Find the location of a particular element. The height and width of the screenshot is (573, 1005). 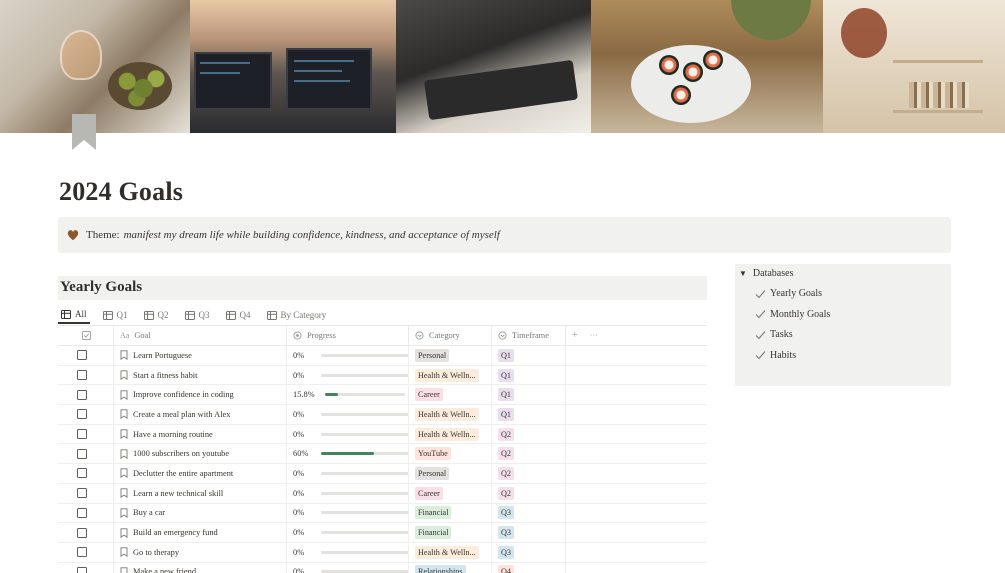

goal-name: Declutter the entire apartment is located at coordinates (183, 473).